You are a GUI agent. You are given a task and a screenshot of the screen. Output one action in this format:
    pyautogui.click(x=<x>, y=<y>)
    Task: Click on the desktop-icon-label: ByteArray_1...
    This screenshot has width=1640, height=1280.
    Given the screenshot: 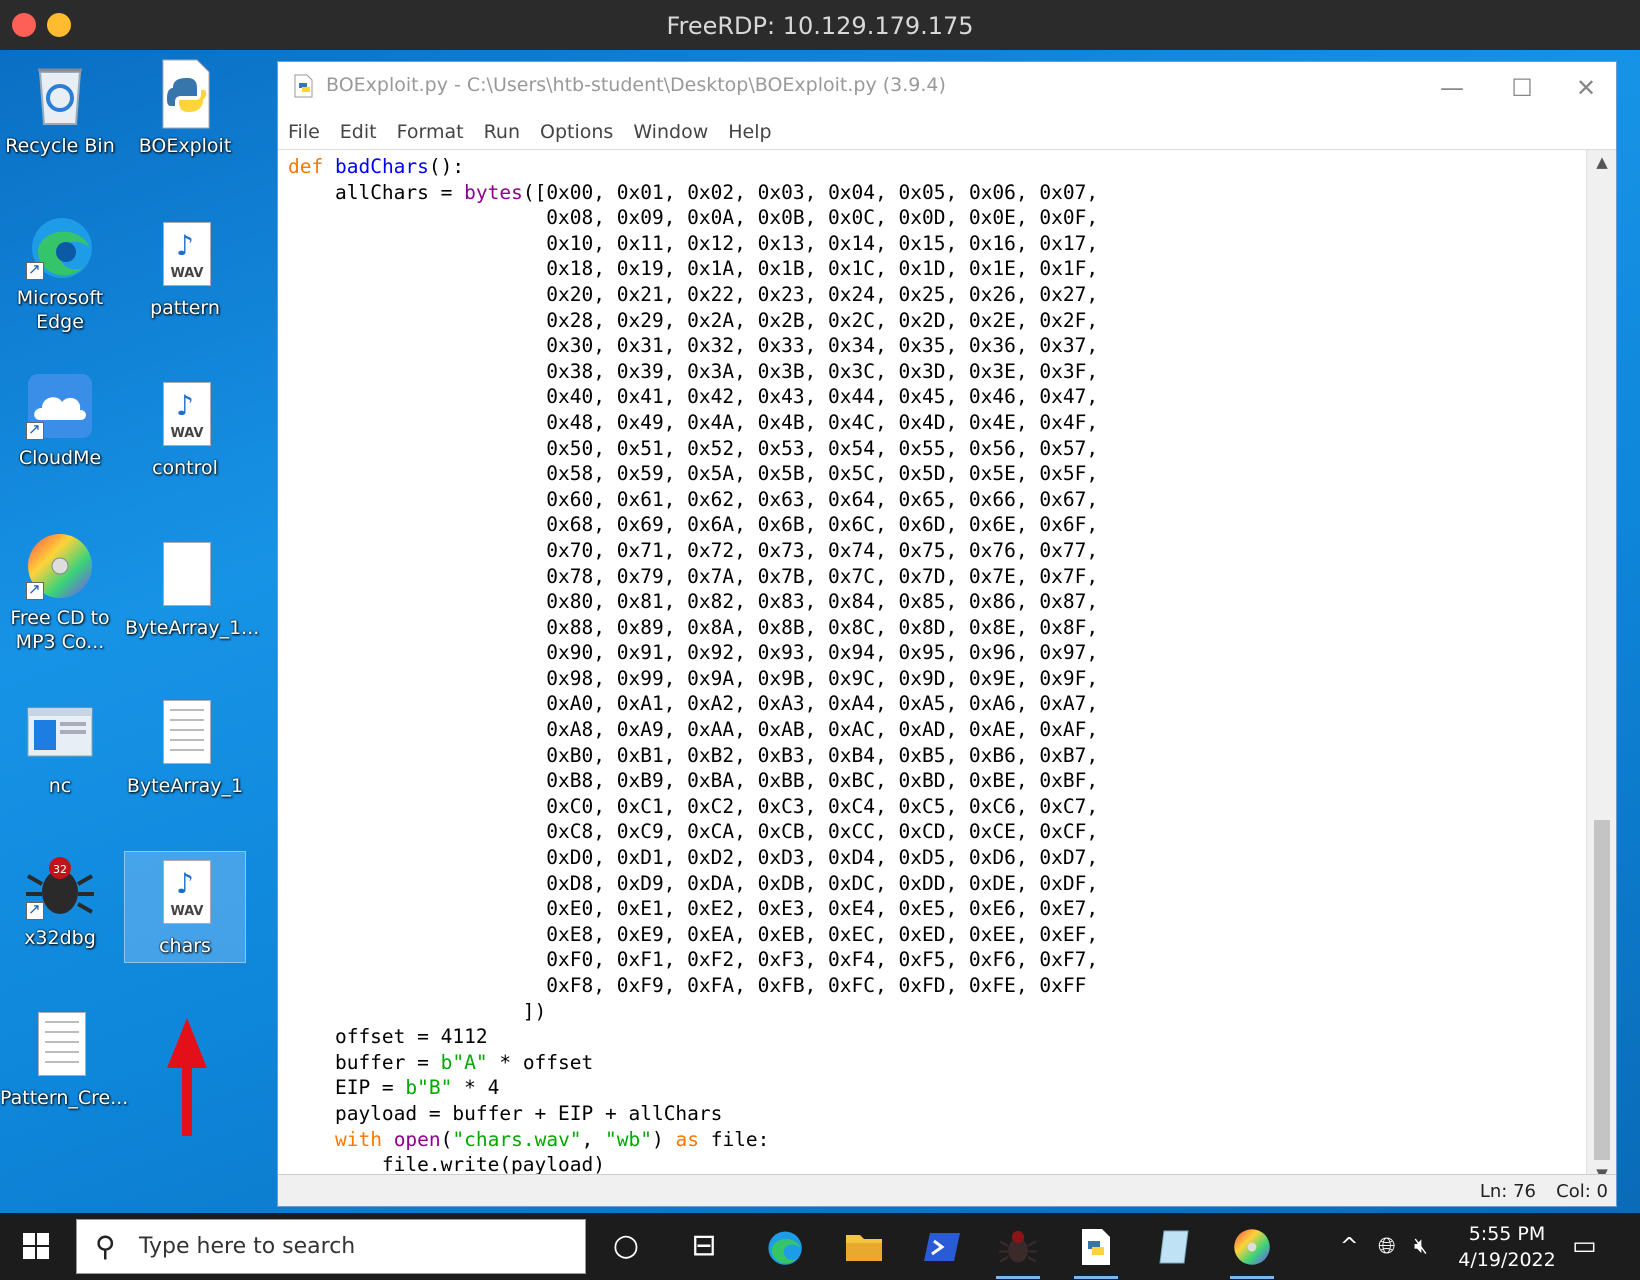 What is the action you would take?
    pyautogui.click(x=192, y=628)
    